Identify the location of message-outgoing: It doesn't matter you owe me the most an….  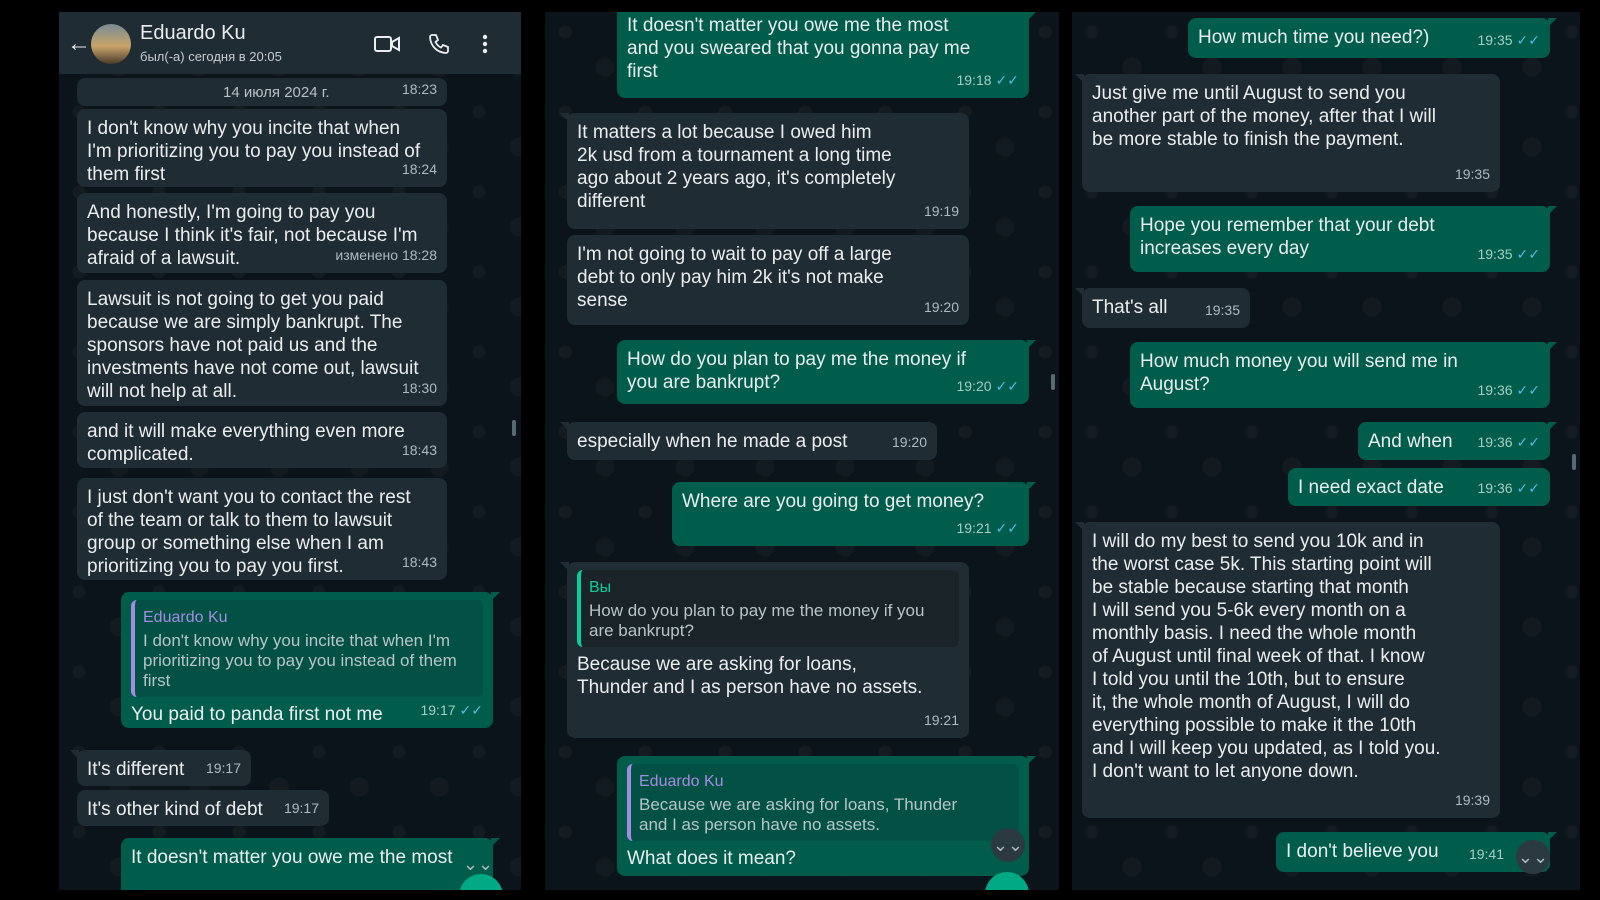
(826, 55).